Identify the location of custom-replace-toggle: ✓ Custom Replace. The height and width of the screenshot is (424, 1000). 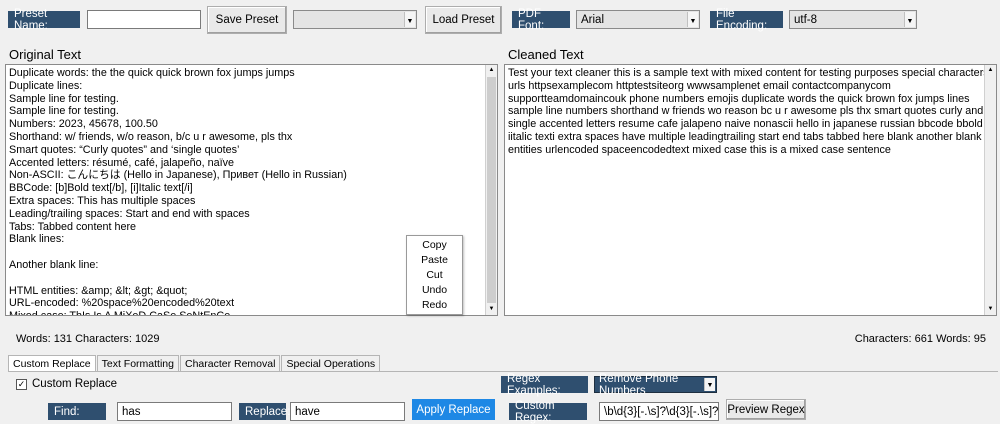
(66, 384).